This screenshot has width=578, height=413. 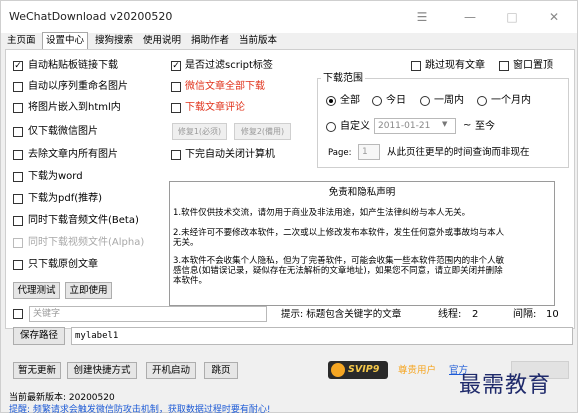 I want to click on close-icon: ✕, so click(x=554, y=17).